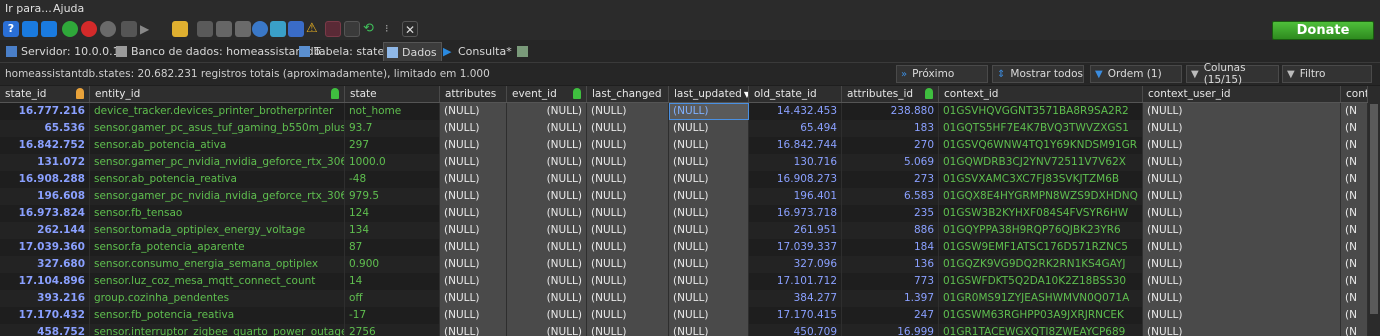 Image resolution: width=1380 pixels, height=336 pixels. I want to click on next-button: » Próximo, so click(942, 74).